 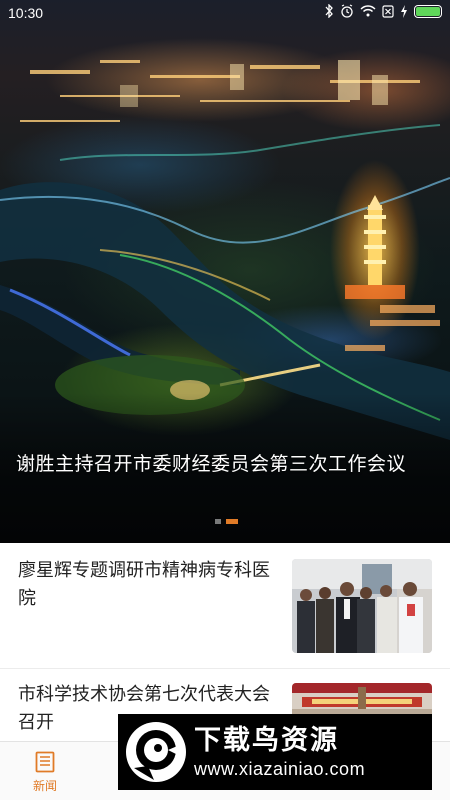 I want to click on tab-news: 新闻, so click(x=45, y=771).